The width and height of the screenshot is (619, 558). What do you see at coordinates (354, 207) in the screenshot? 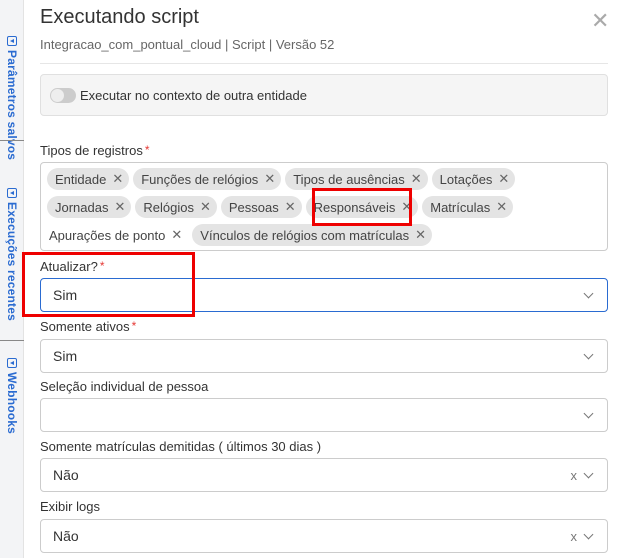
I see `chip-label: Responsáveis` at bounding box center [354, 207].